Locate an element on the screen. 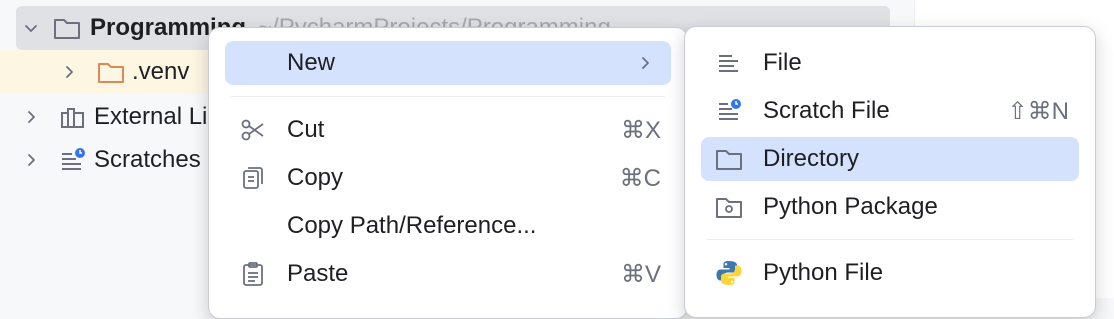 Image resolution: width=1114 pixels, height=319 pixels. menu-item-cut: Cut ⌘X is located at coordinates (448, 130).